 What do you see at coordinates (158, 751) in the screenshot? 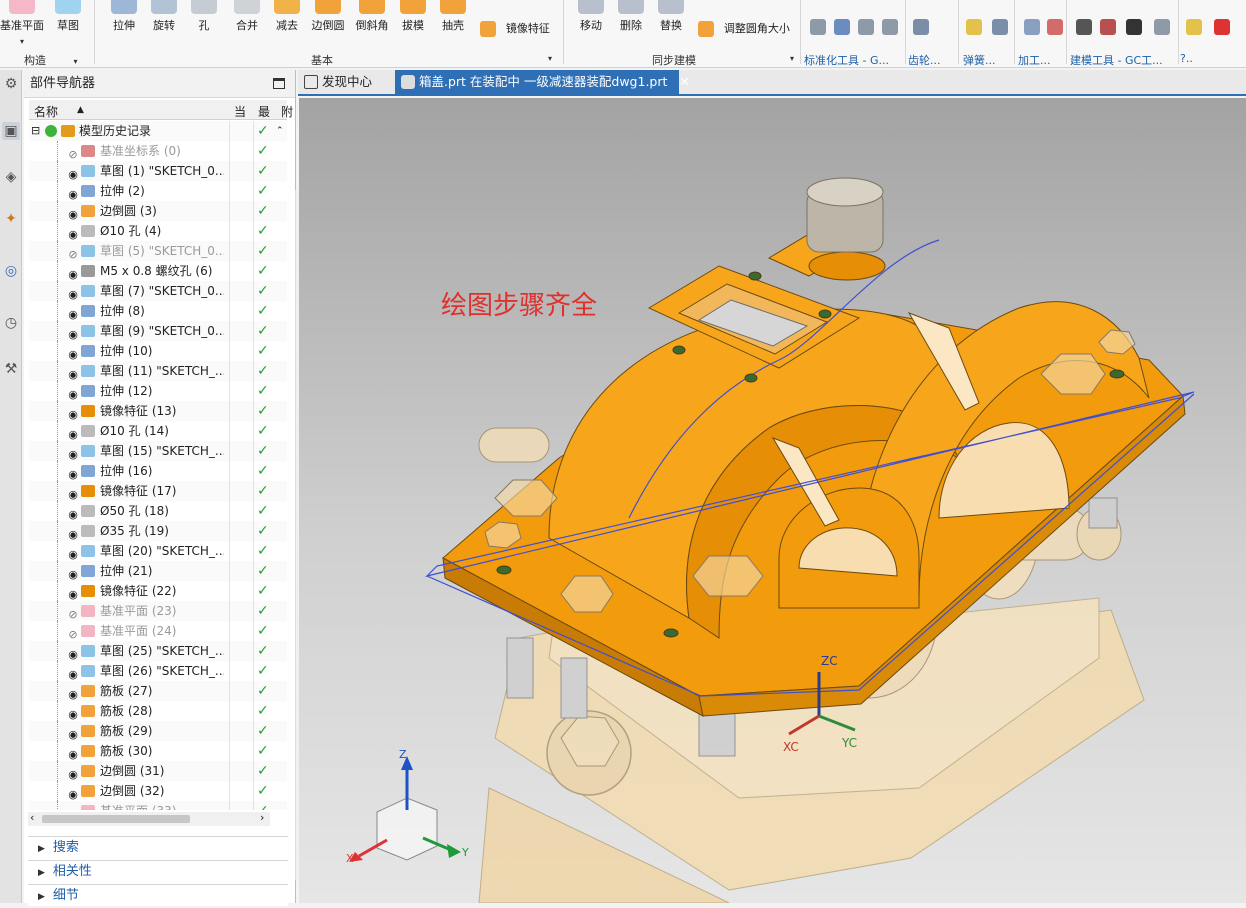
I see `tree-row: ◉ 筋板 (30) ✓` at bounding box center [158, 751].